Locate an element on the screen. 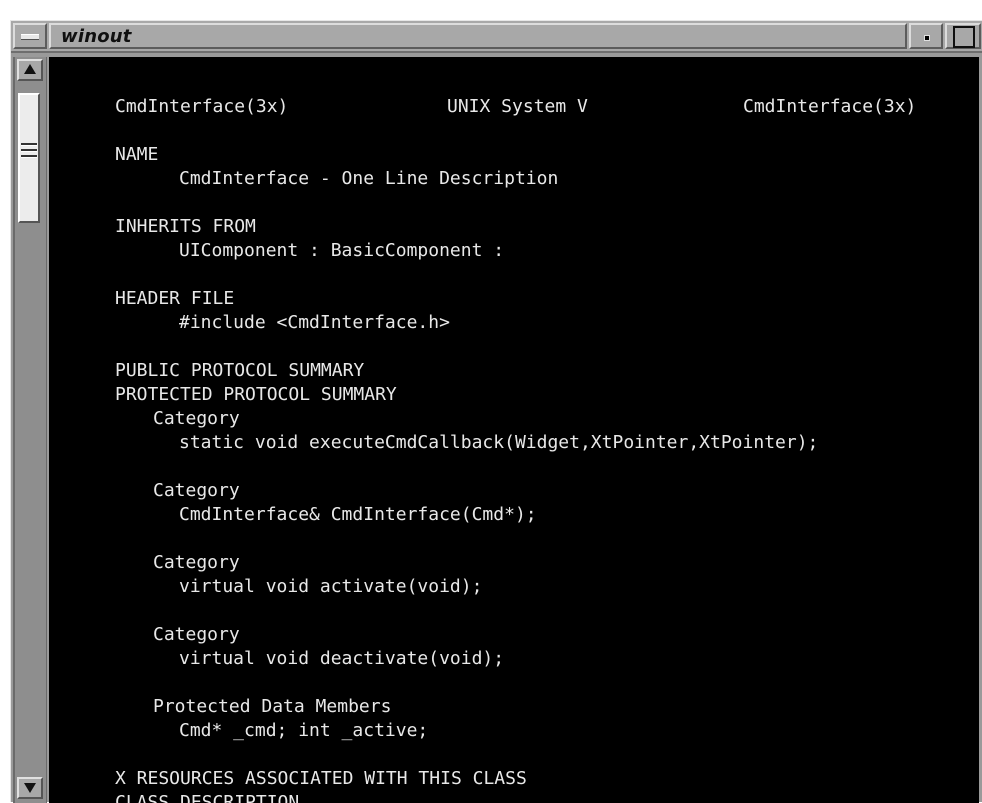 This screenshot has height=803, width=982. section-protected-summary-heading: PROTECTED PROTOCOL SUMMARY is located at coordinates (256, 394).